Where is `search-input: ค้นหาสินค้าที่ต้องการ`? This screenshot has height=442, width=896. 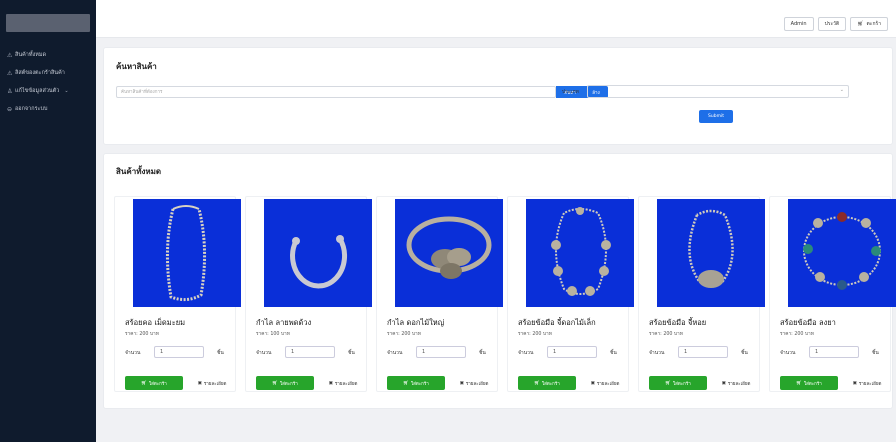 search-input: ค้นหาสินค้าที่ต้องการ is located at coordinates (336, 92).